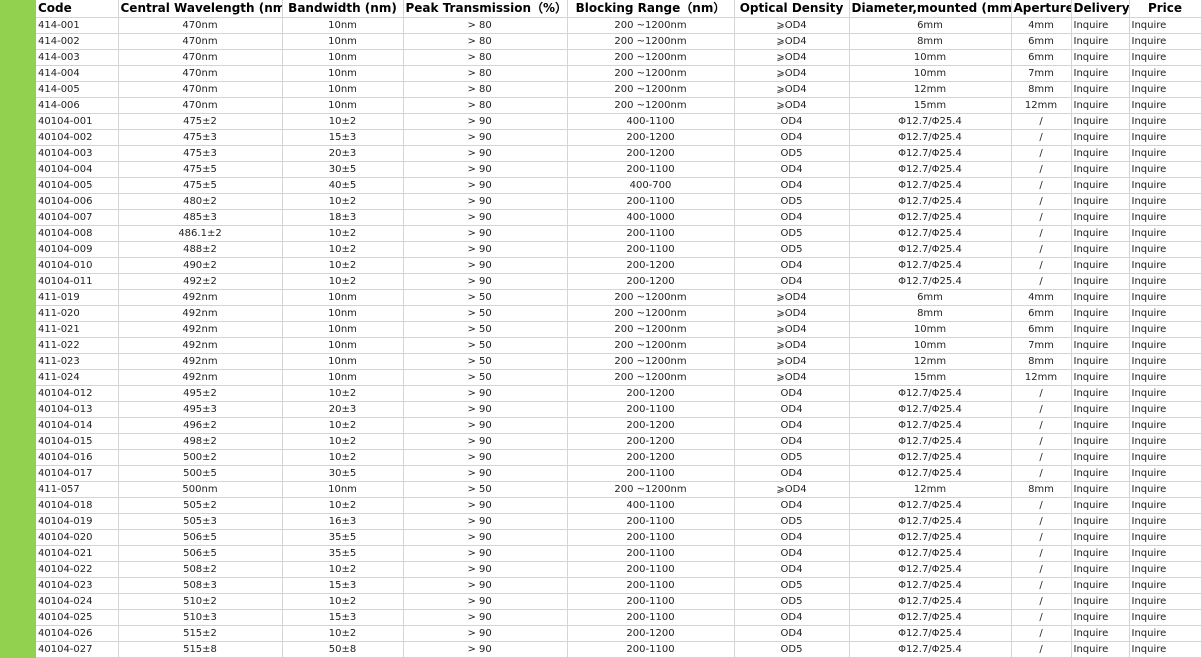 The height and width of the screenshot is (658, 1201). Describe the element at coordinates (77, 249) in the screenshot. I see `cell-code: 40104-009` at that location.